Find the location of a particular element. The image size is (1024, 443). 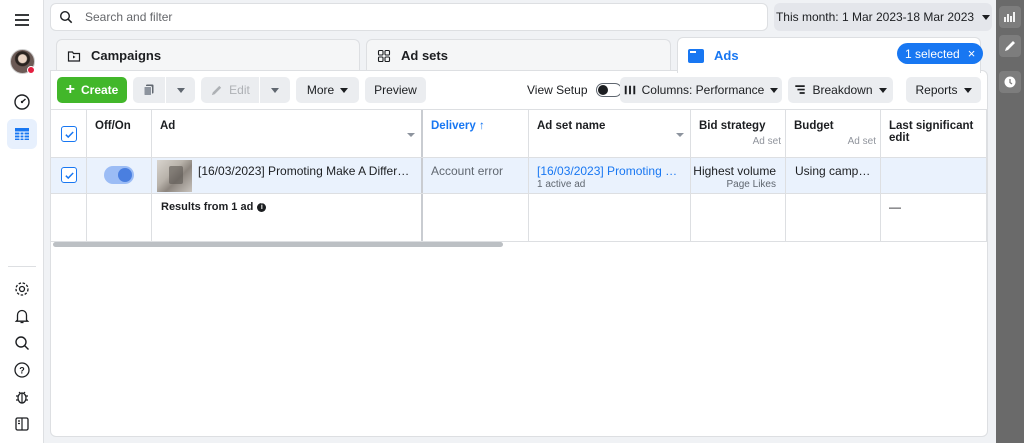

column-header-delivery-label: Delivery ↑ is located at coordinates (458, 126).